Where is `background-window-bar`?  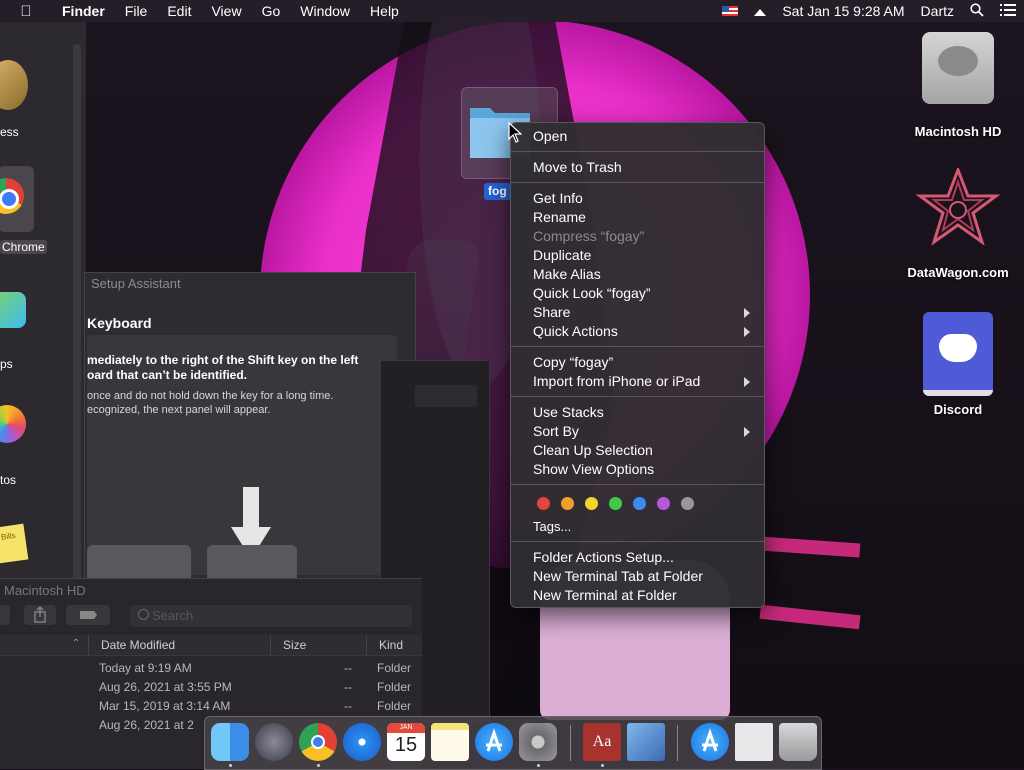 background-window-bar is located at coordinates (446, 396).